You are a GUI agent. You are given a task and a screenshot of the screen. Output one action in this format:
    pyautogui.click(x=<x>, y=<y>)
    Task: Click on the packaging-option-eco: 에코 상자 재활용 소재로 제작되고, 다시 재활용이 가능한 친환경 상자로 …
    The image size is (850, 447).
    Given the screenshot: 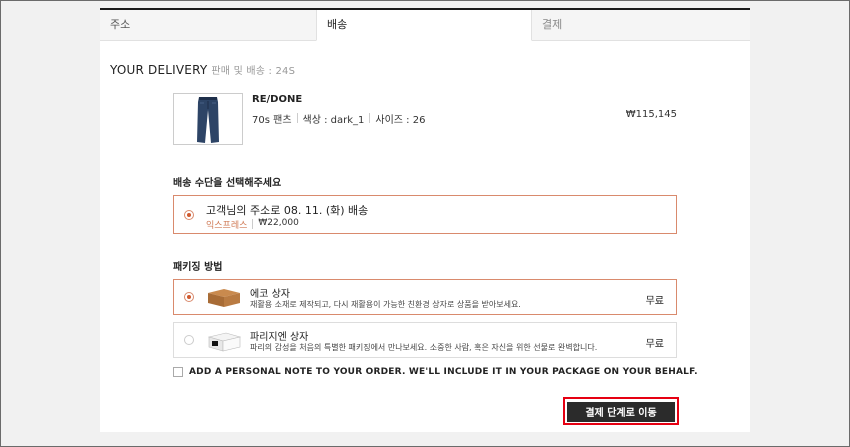 What is the action you would take?
    pyautogui.click(x=425, y=297)
    